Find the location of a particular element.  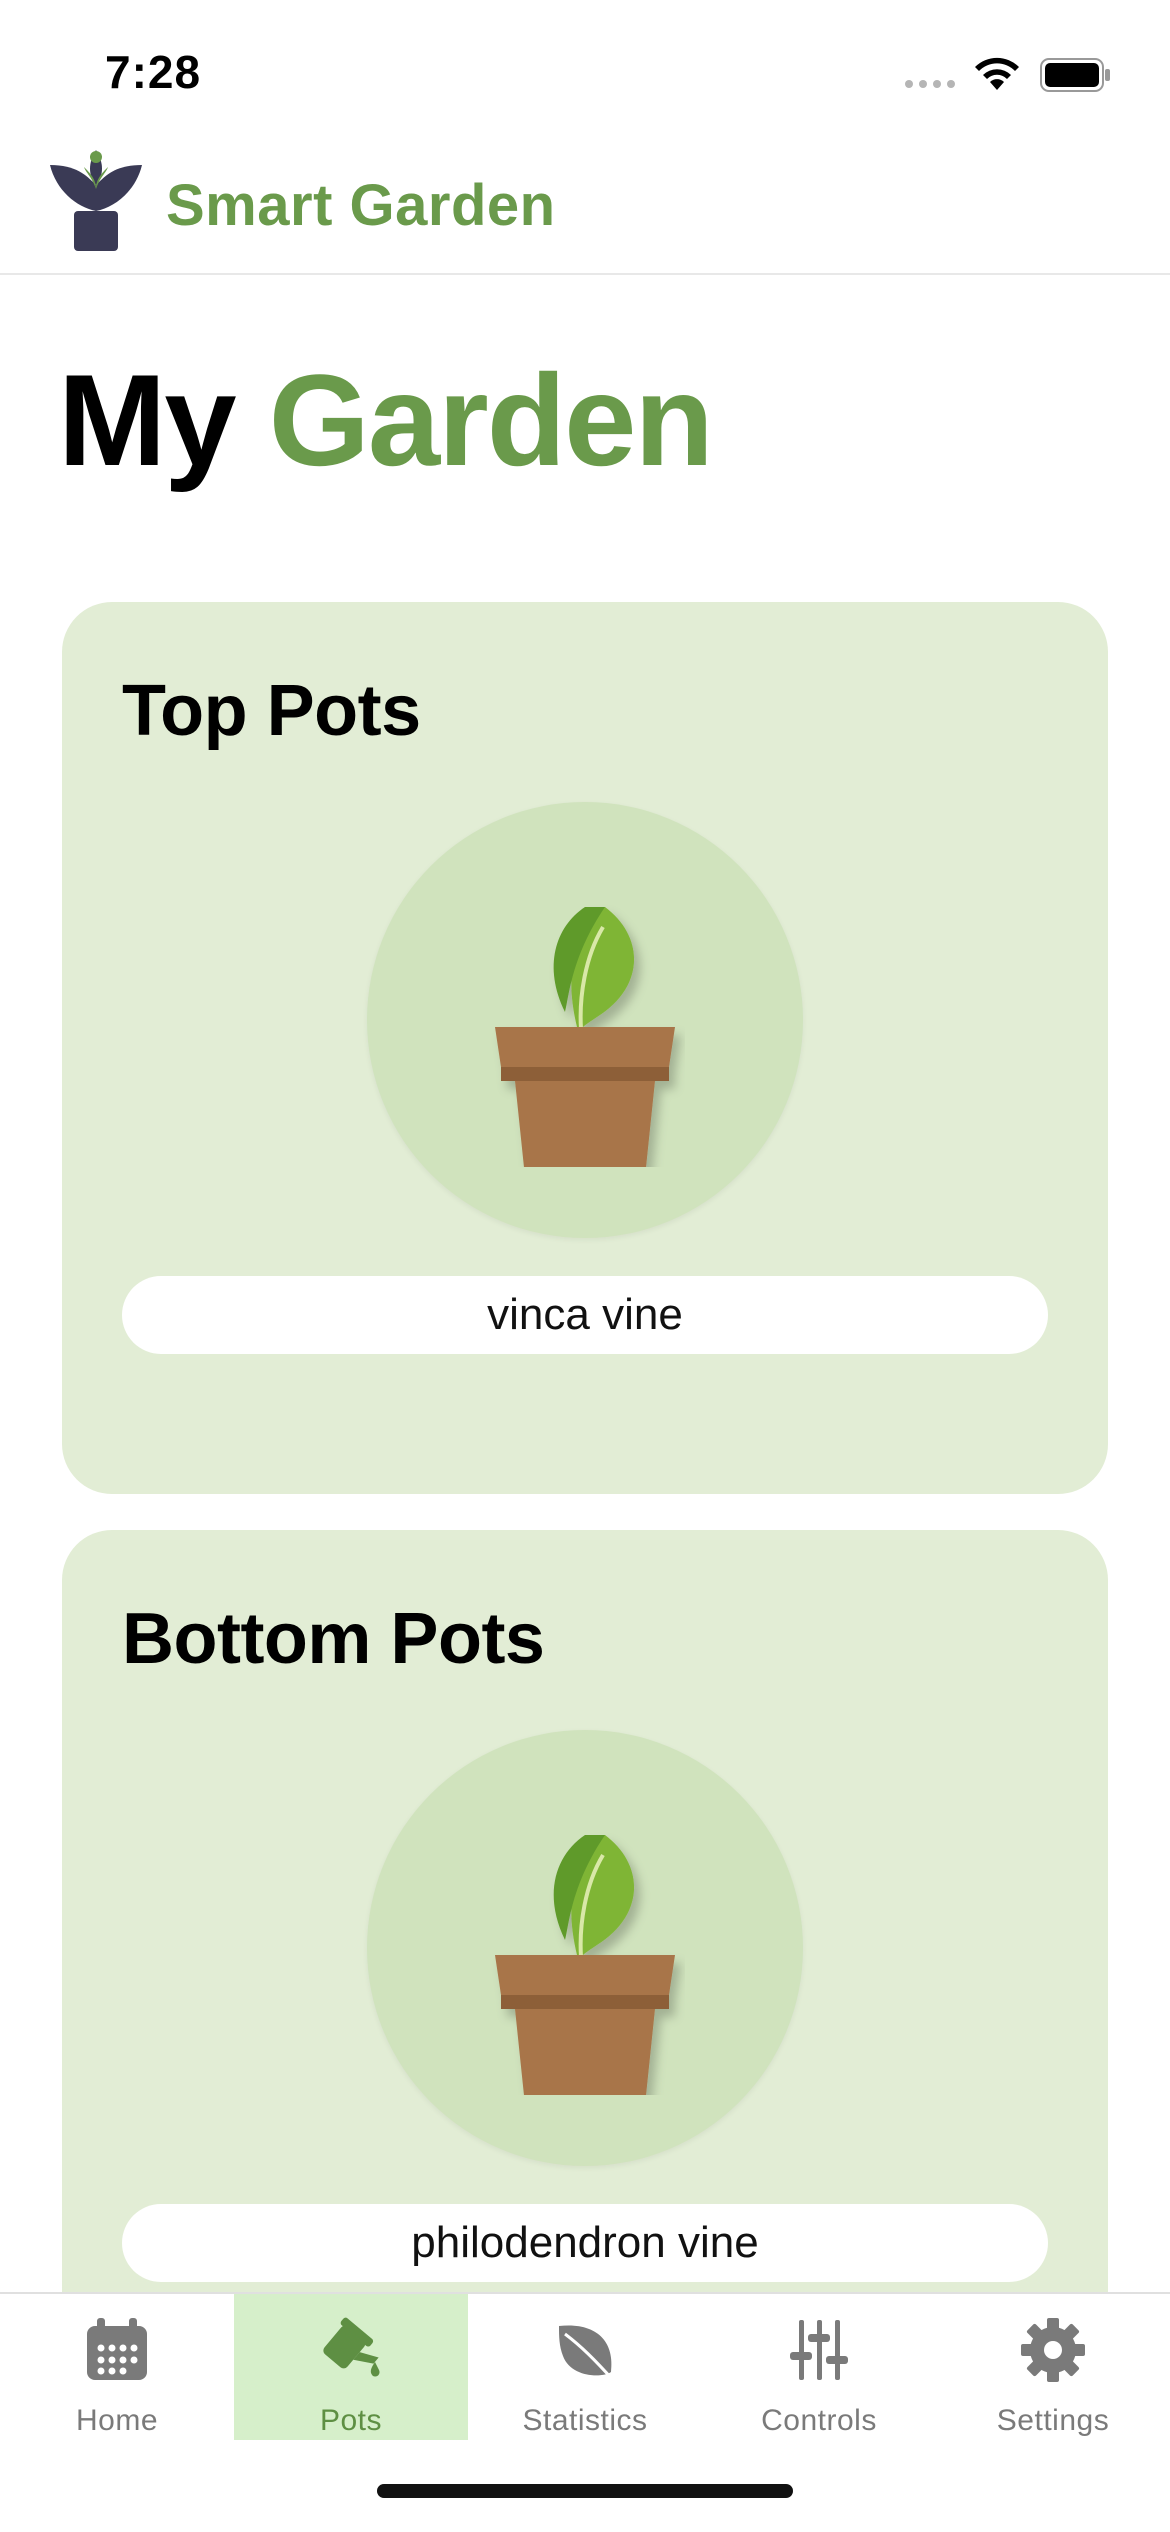

app-title: Smart Garden is located at coordinates (361, 205).